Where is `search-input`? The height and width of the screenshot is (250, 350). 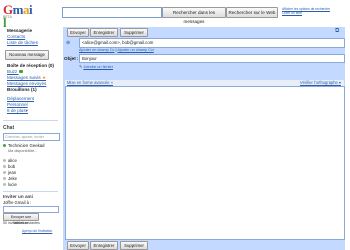
search-input is located at coordinates (112, 12).